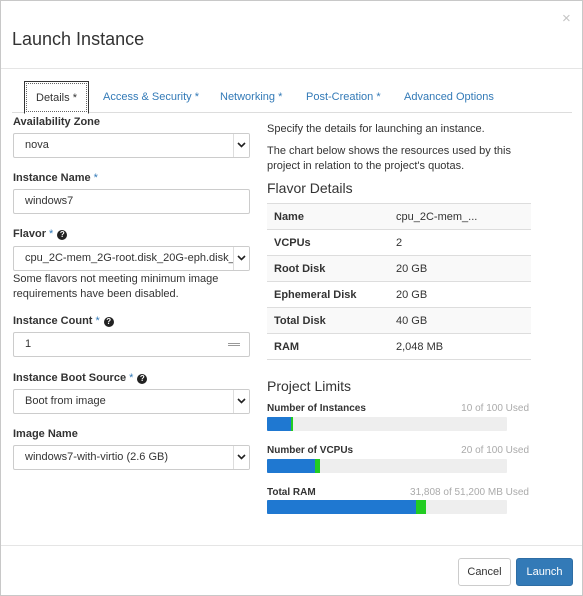 This screenshot has height=596, width=583. What do you see at coordinates (289, 217) in the screenshot?
I see `row-key: Name` at bounding box center [289, 217].